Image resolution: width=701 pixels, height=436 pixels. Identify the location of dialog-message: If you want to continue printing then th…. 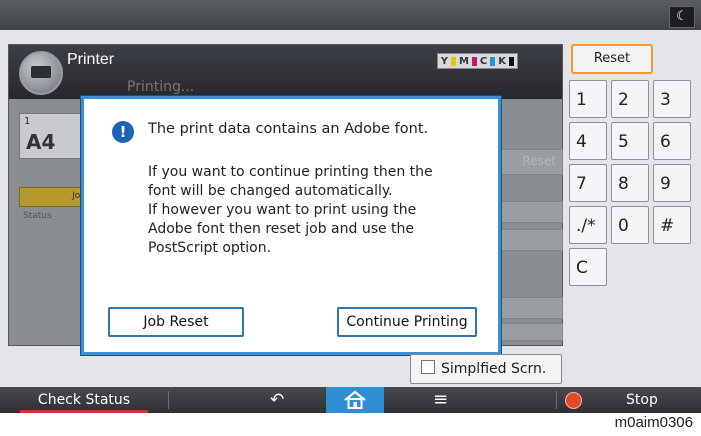
(290, 210).